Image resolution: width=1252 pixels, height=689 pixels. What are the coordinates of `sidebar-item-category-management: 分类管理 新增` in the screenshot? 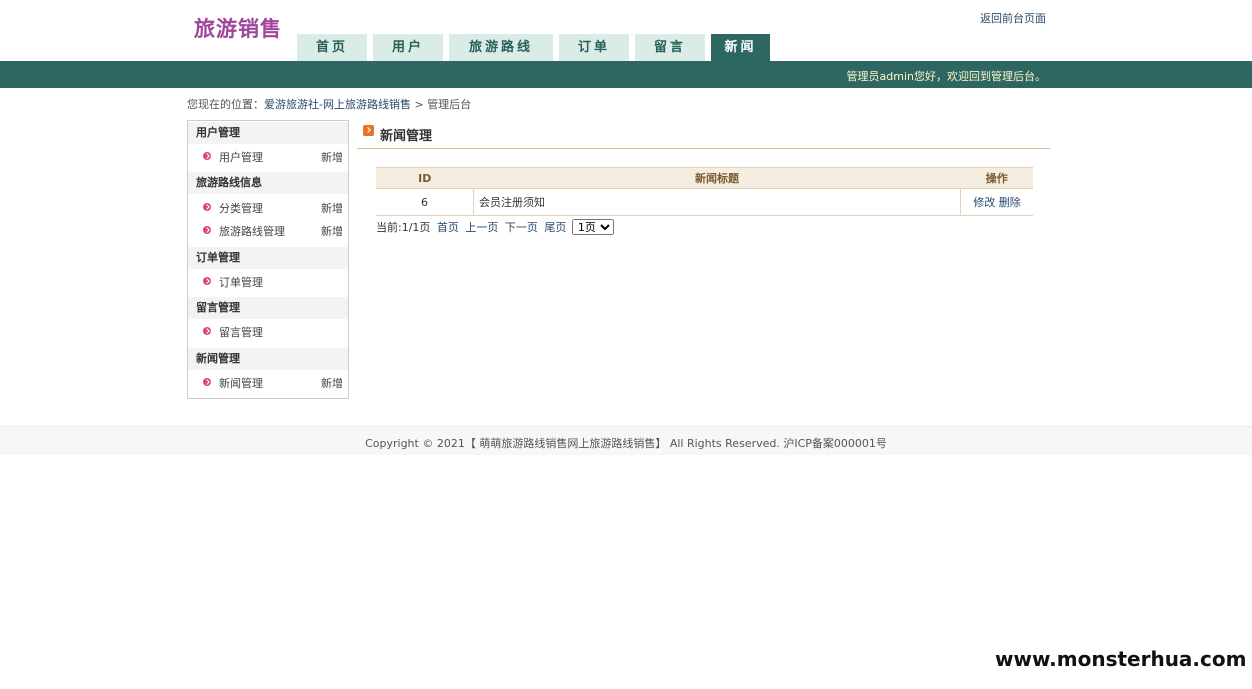 It's located at (268, 208).